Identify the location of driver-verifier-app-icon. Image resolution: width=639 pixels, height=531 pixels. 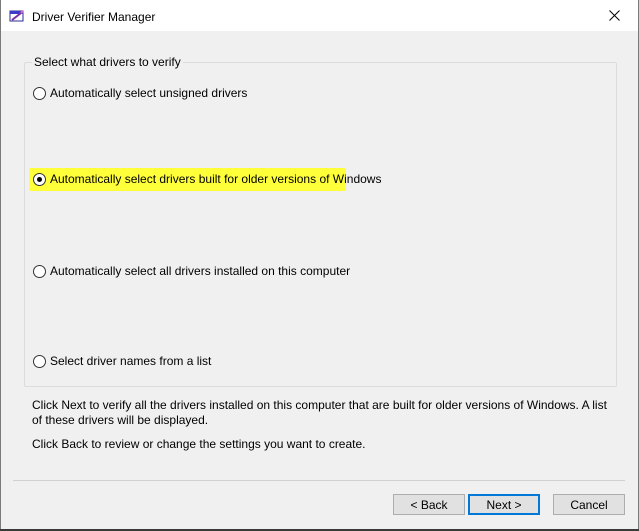
(17, 16).